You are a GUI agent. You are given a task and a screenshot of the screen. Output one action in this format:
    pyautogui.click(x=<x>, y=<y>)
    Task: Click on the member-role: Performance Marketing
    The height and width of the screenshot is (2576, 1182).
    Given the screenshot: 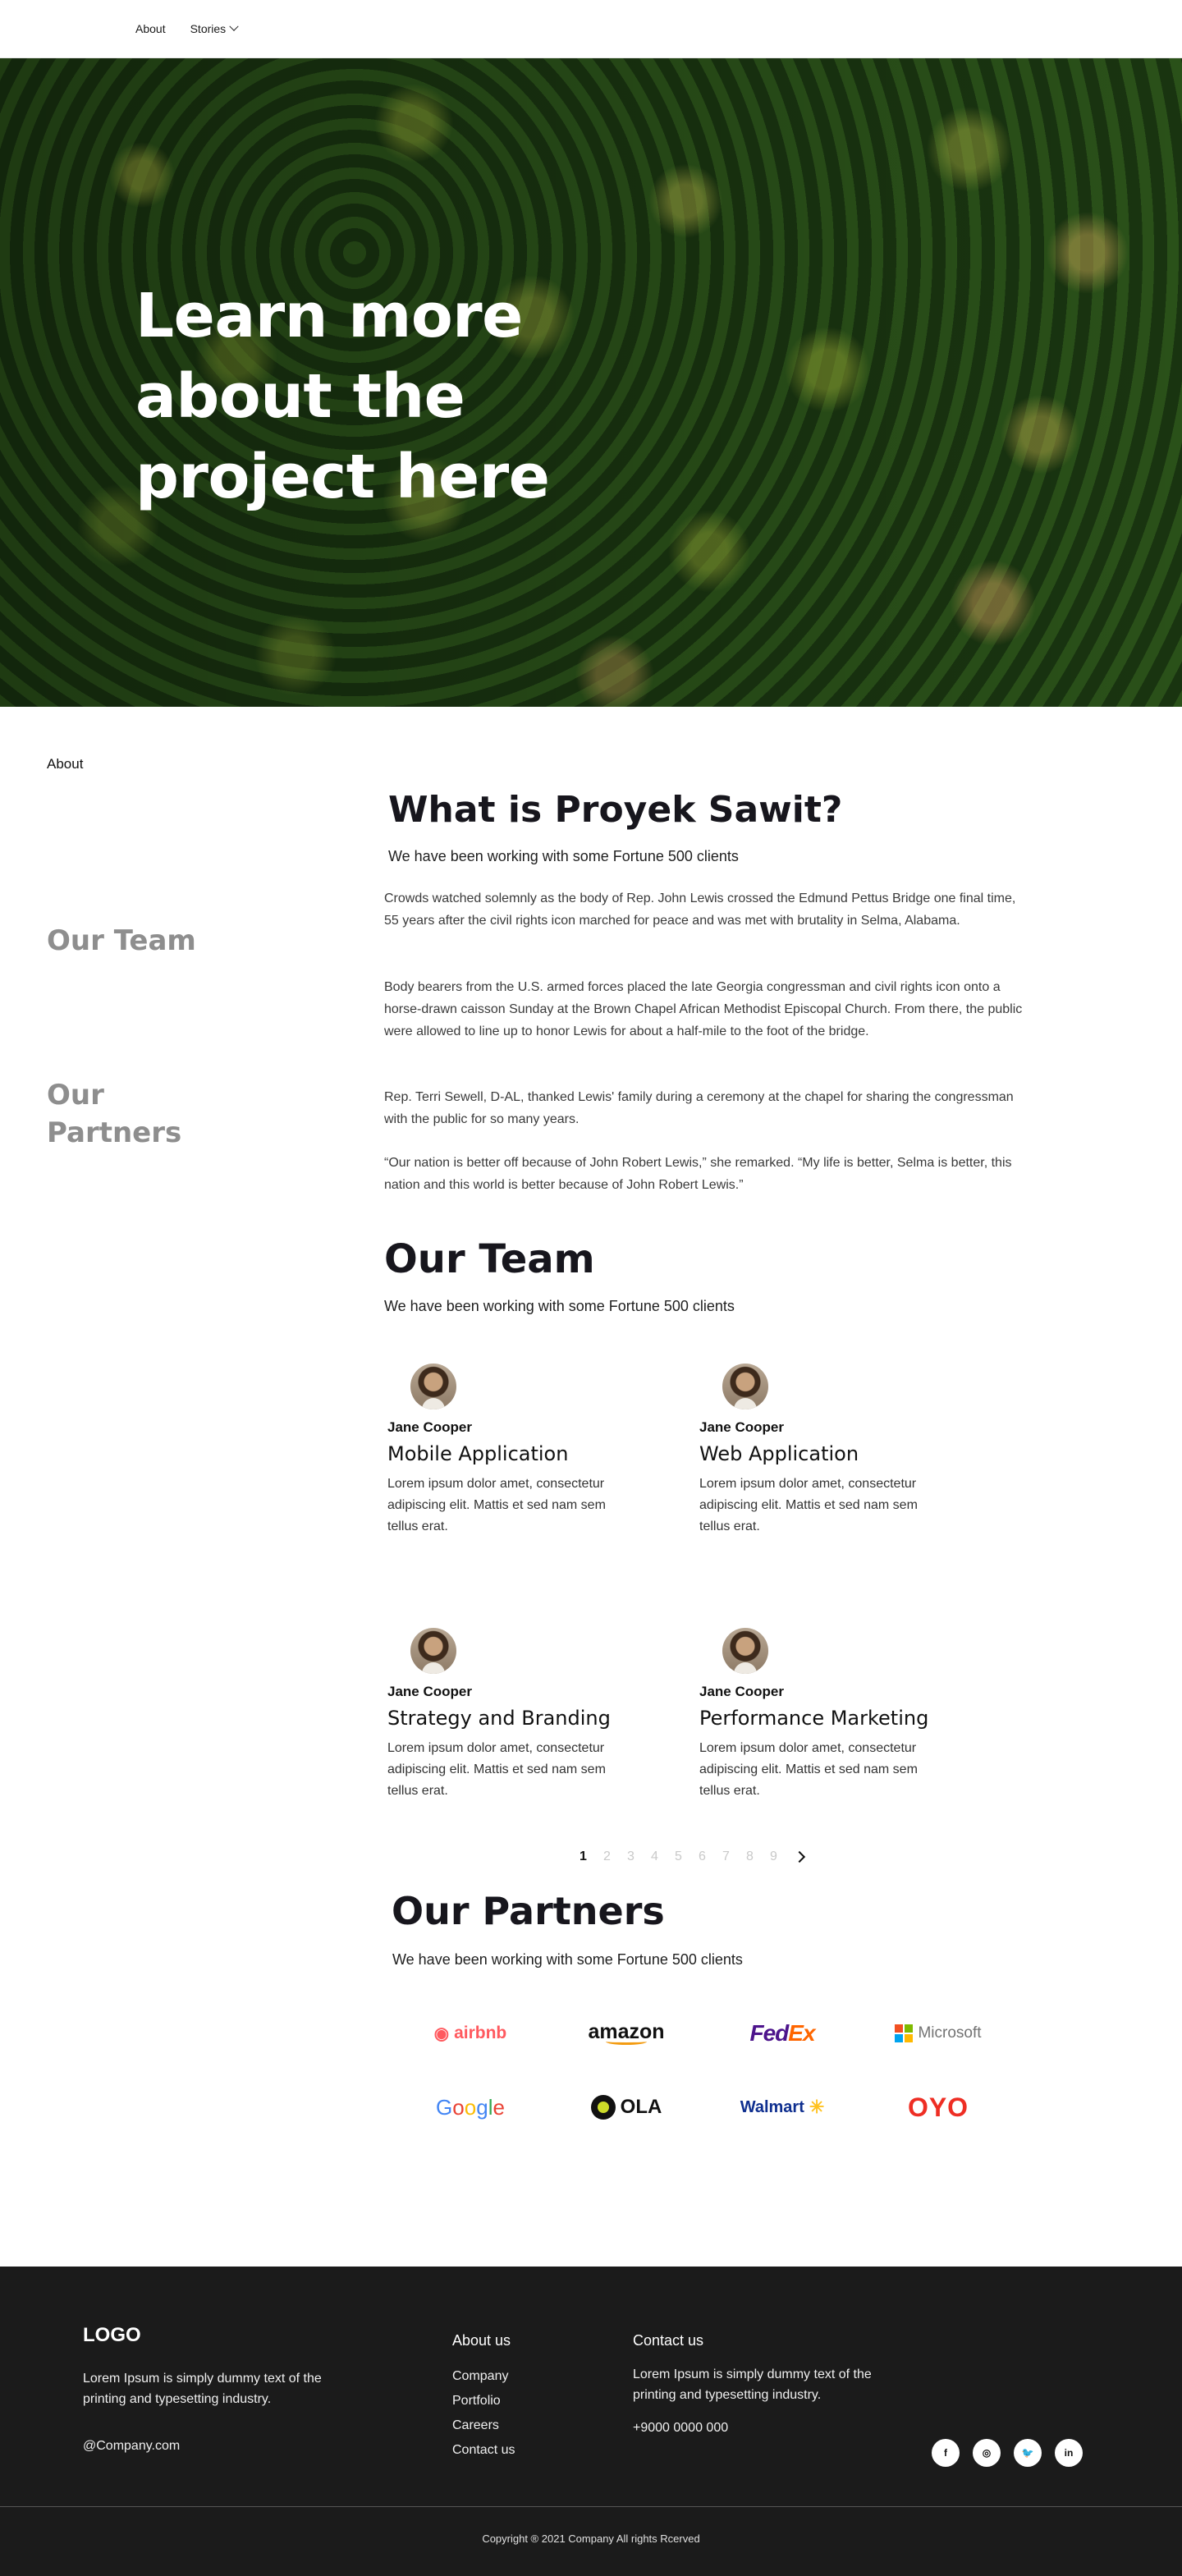 What is the action you would take?
    pyautogui.click(x=814, y=1719)
    